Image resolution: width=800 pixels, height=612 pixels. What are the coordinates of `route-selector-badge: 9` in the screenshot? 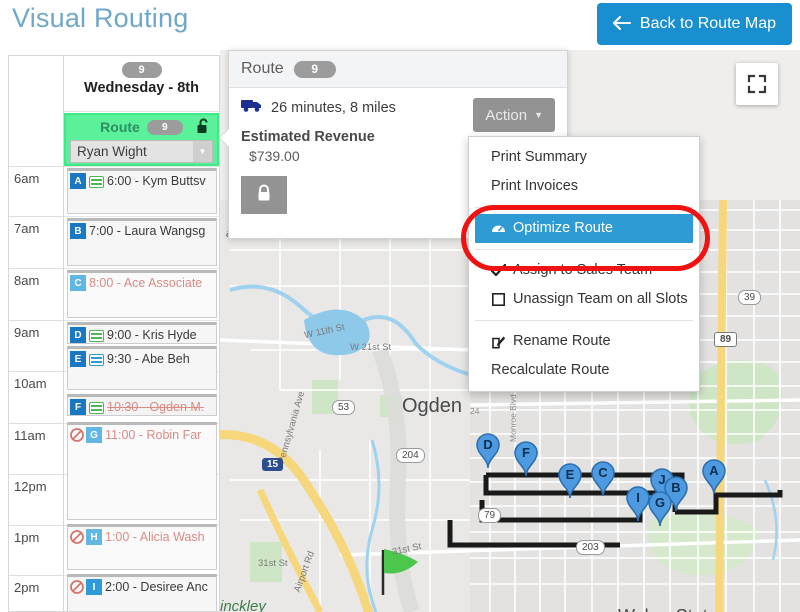 It's located at (164, 127).